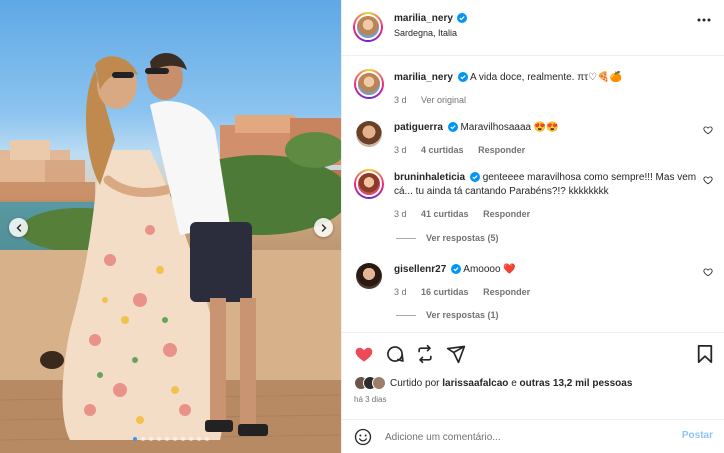  I want to click on comment-likes: 41 curtidas, so click(445, 214).